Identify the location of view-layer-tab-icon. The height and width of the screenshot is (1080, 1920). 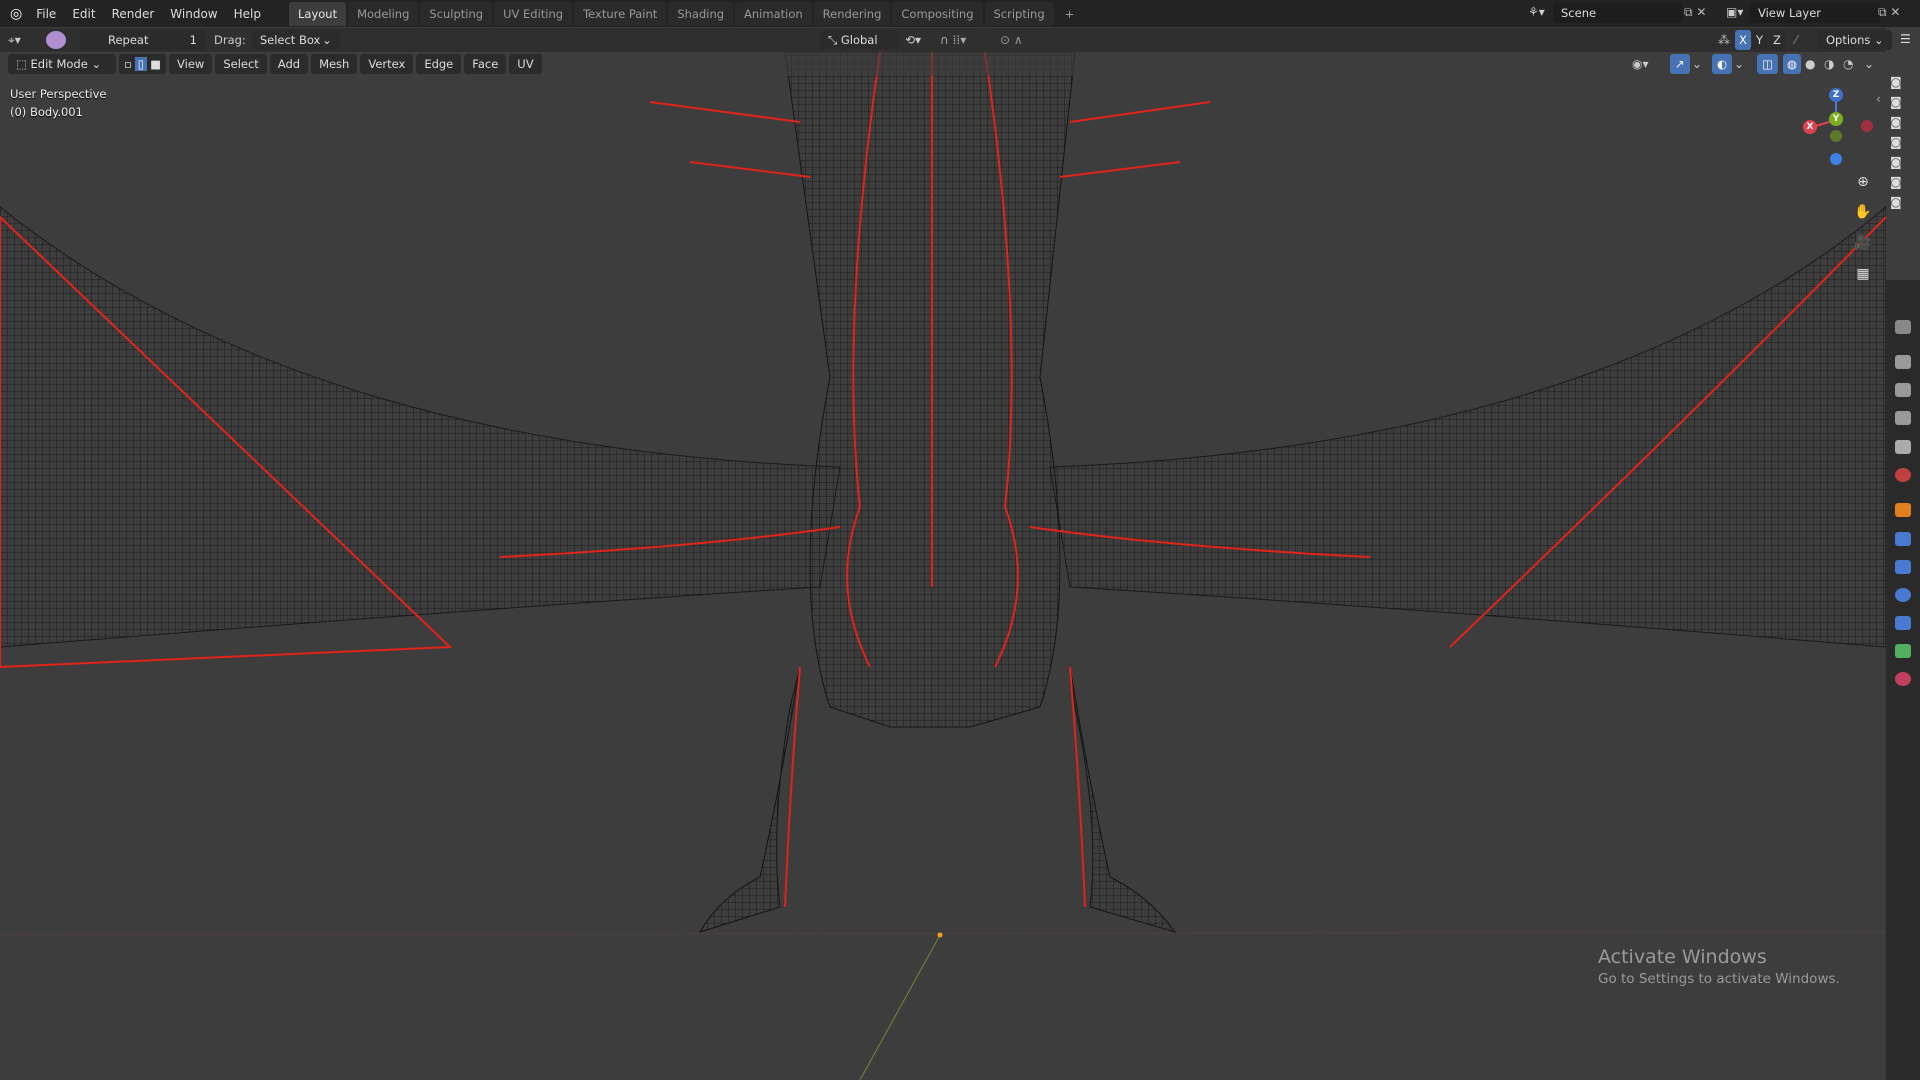
(1903, 418).